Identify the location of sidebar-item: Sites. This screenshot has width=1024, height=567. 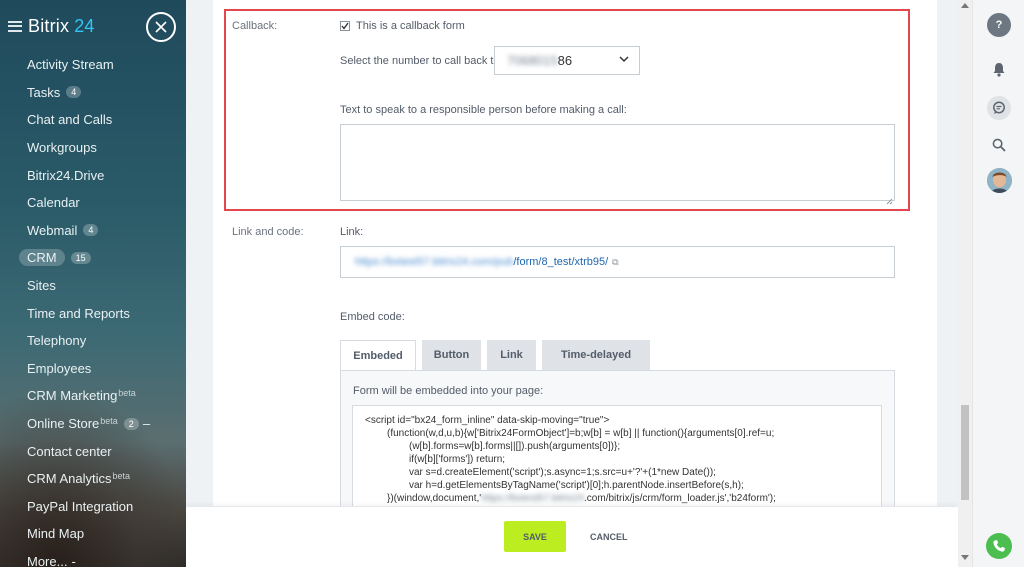
(93, 286).